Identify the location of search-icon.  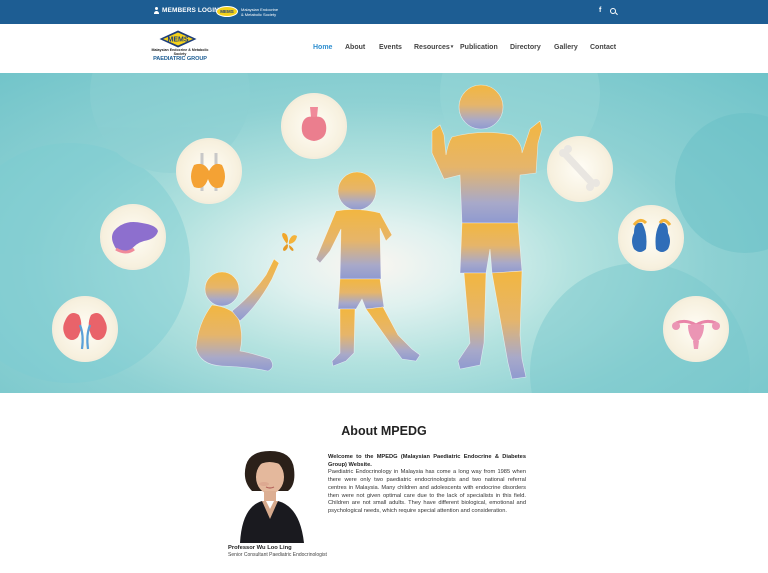
(613, 11).